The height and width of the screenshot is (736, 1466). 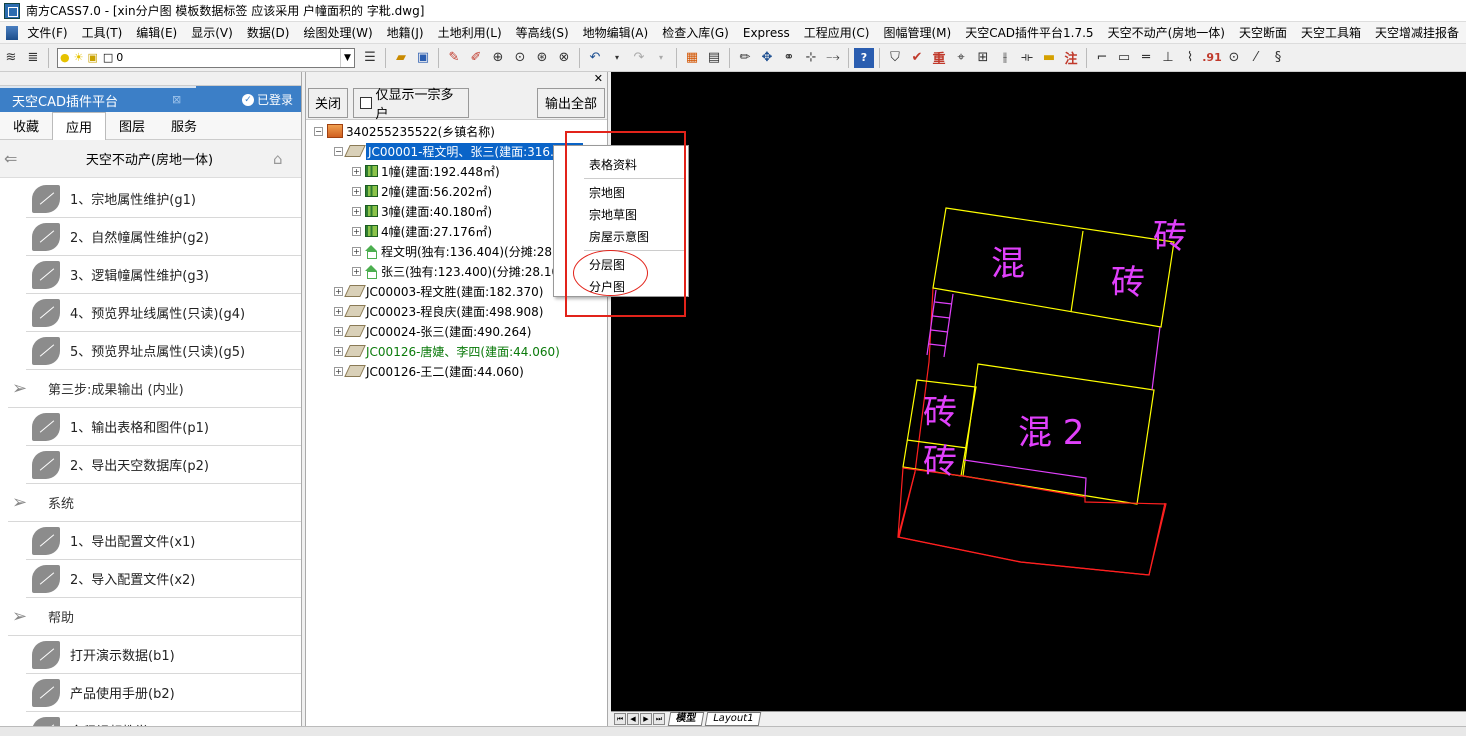 I want to click on menu-contour: 等高线(S), so click(x=542, y=32).